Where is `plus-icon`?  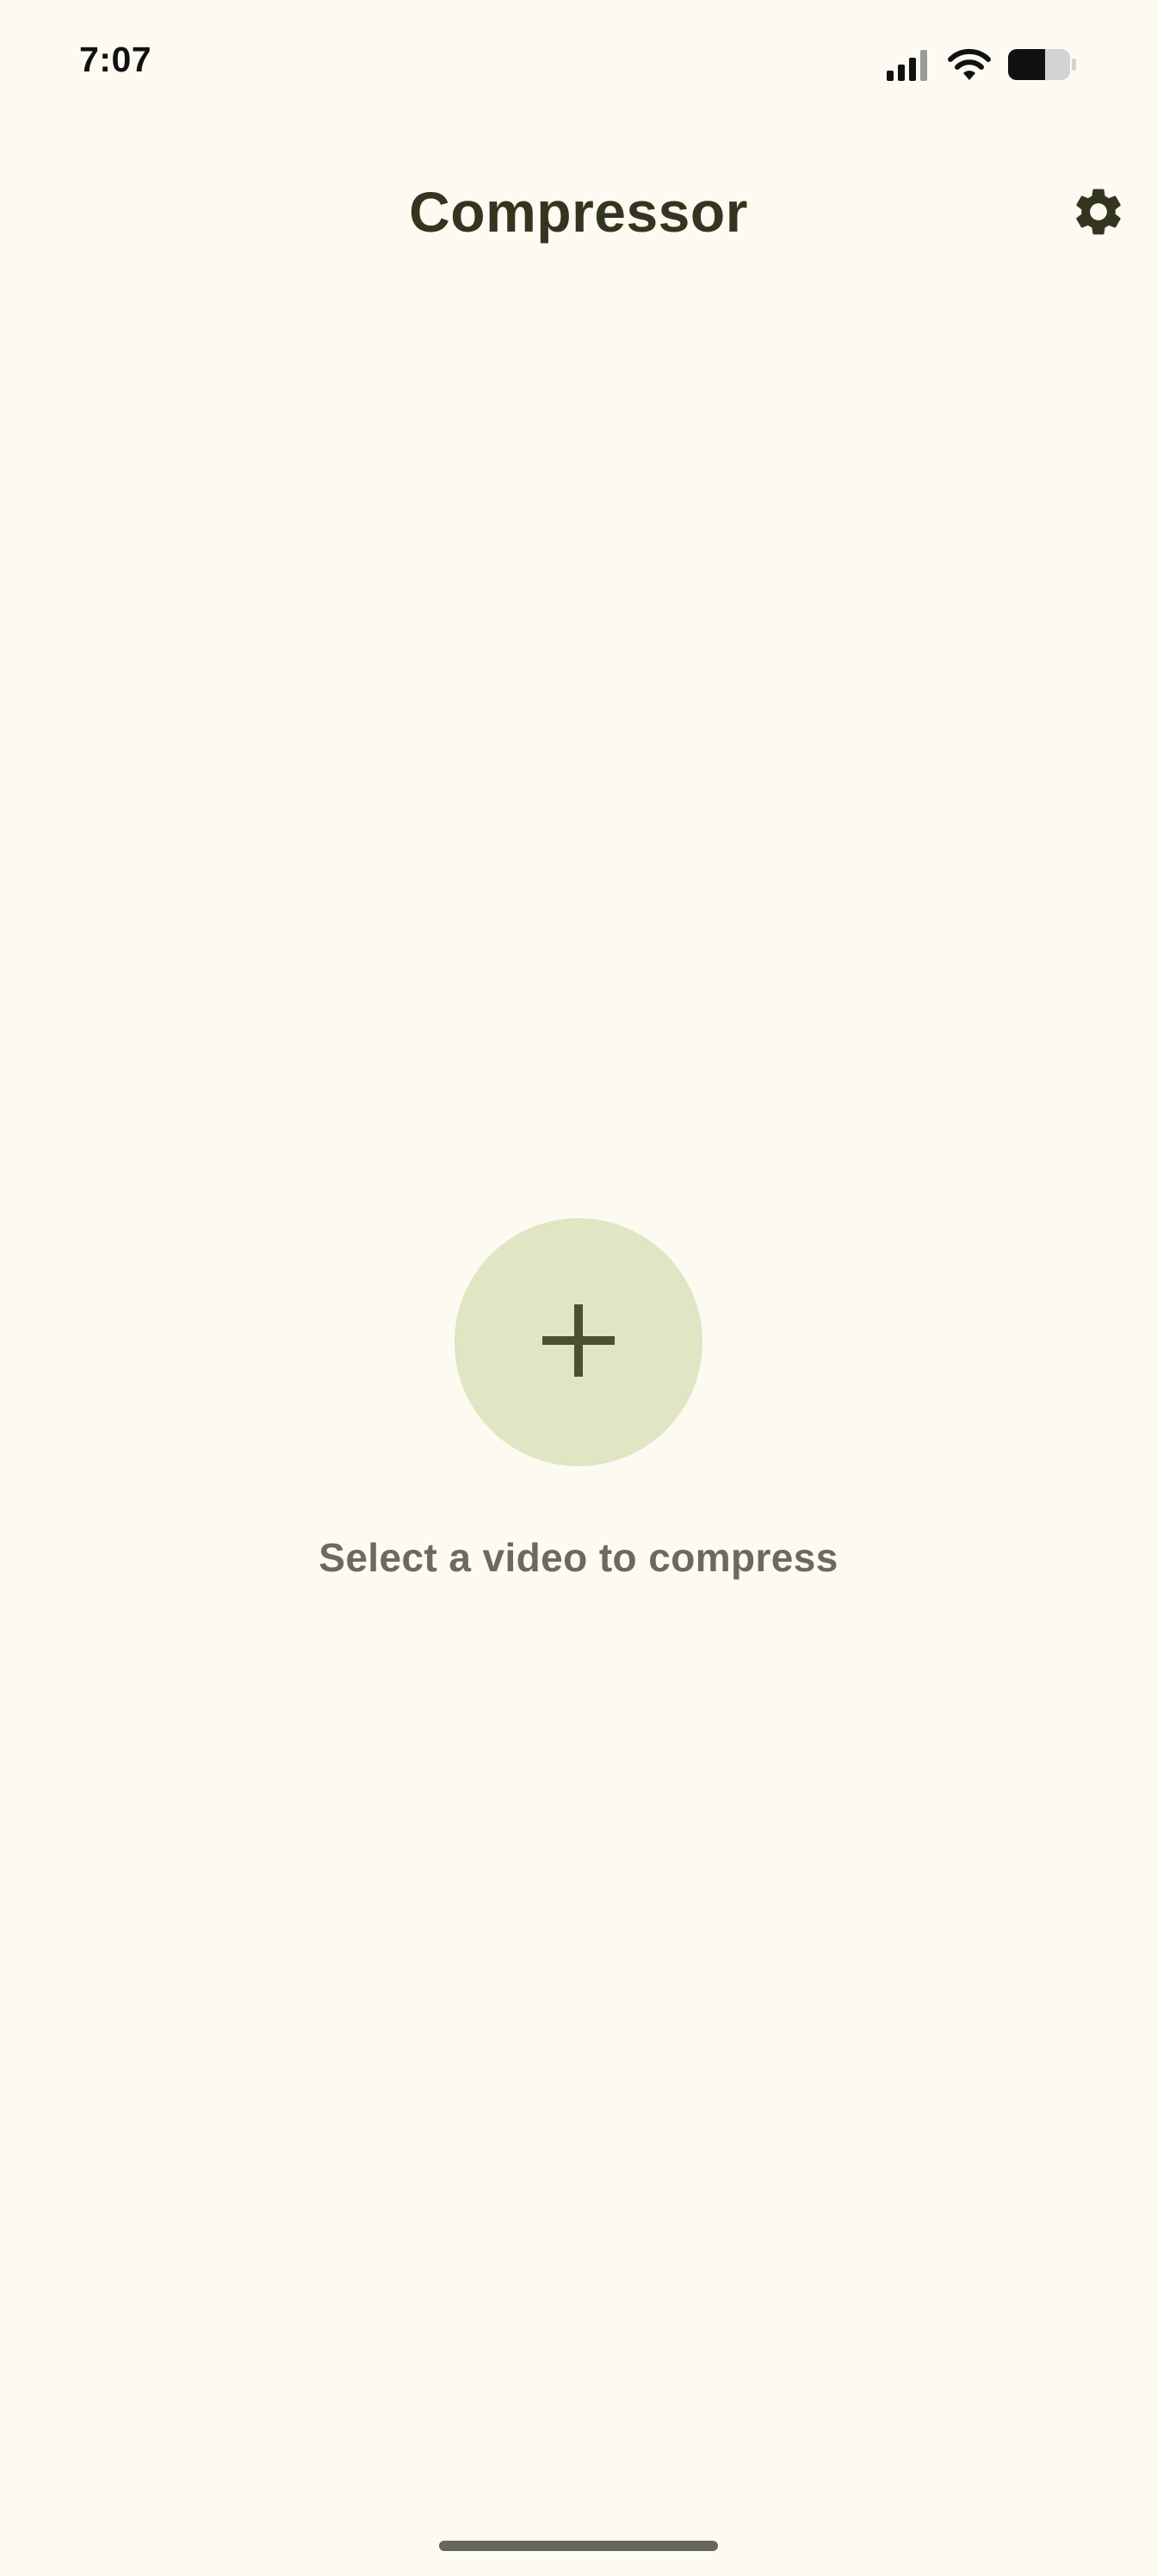
plus-icon is located at coordinates (579, 1343).